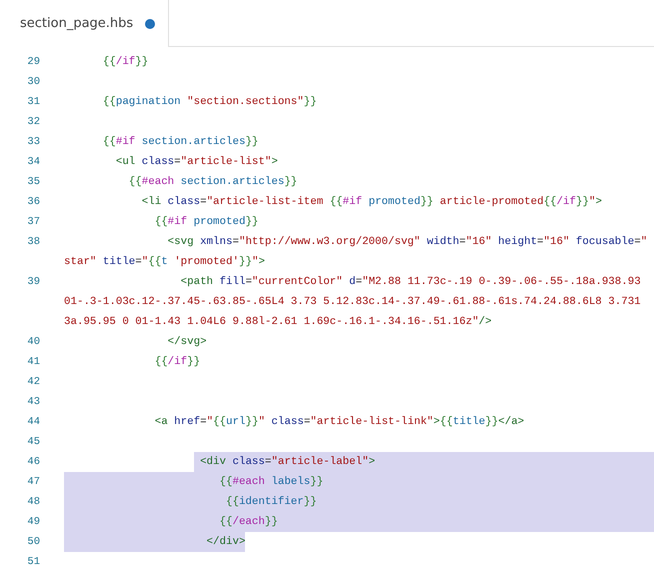  I want to click on code-line: {{identifier}}, so click(359, 502).